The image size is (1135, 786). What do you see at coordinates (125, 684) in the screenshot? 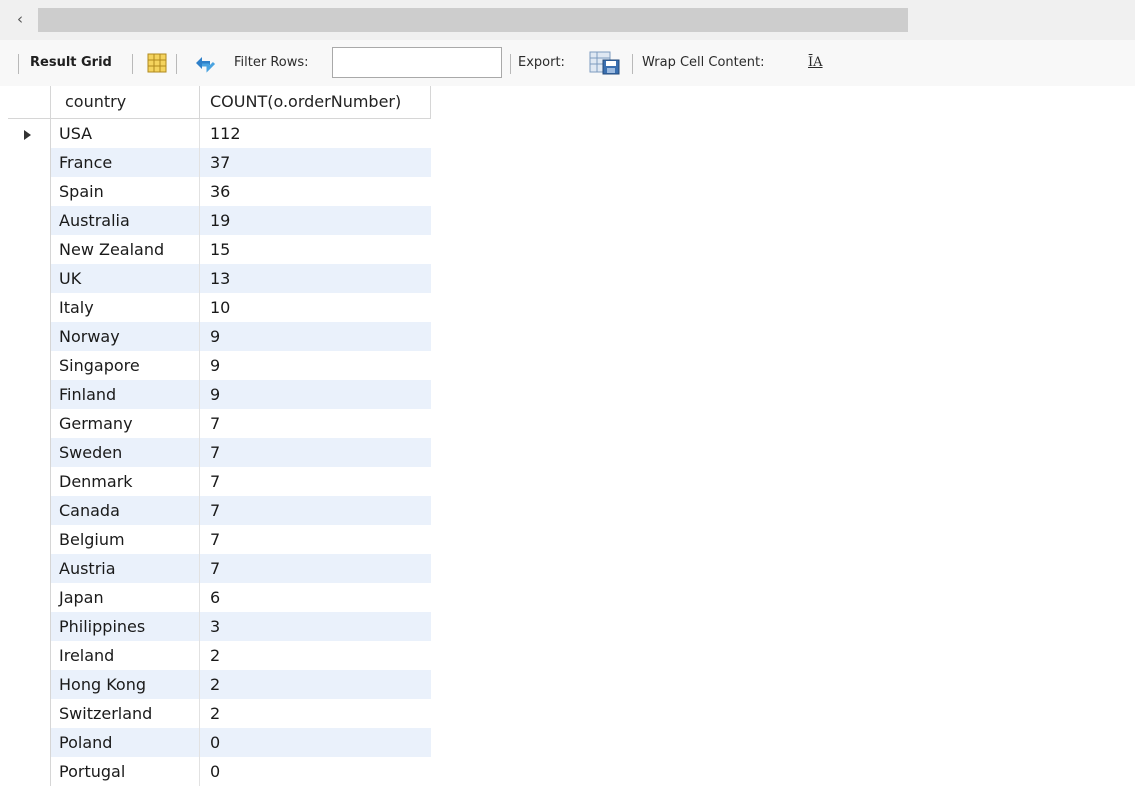
I see `cell-country: Hong Kong` at bounding box center [125, 684].